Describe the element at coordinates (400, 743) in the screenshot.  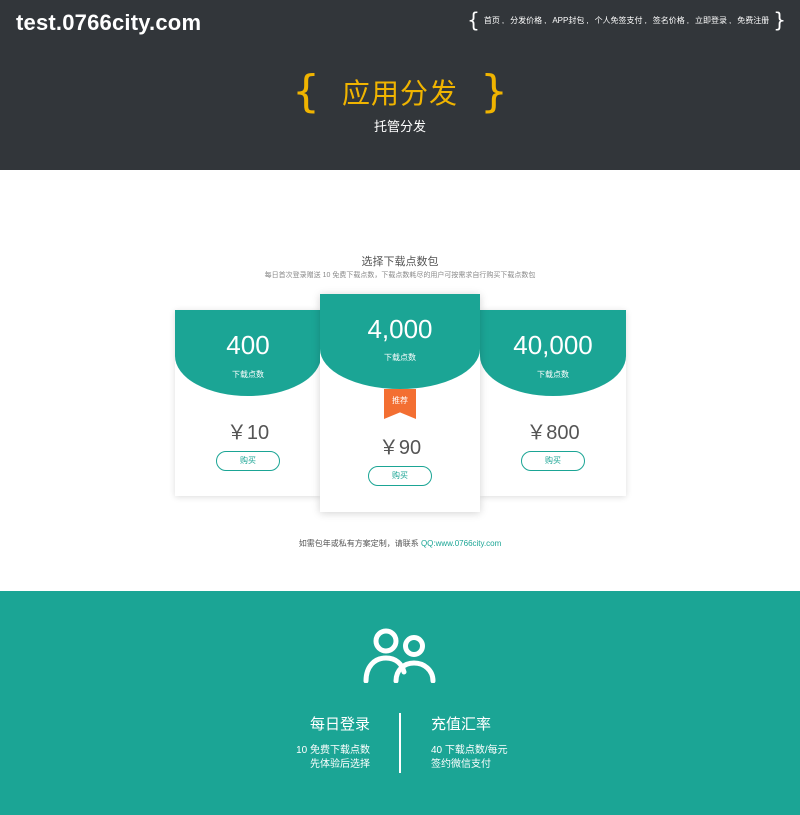
I see `band-divider` at that location.